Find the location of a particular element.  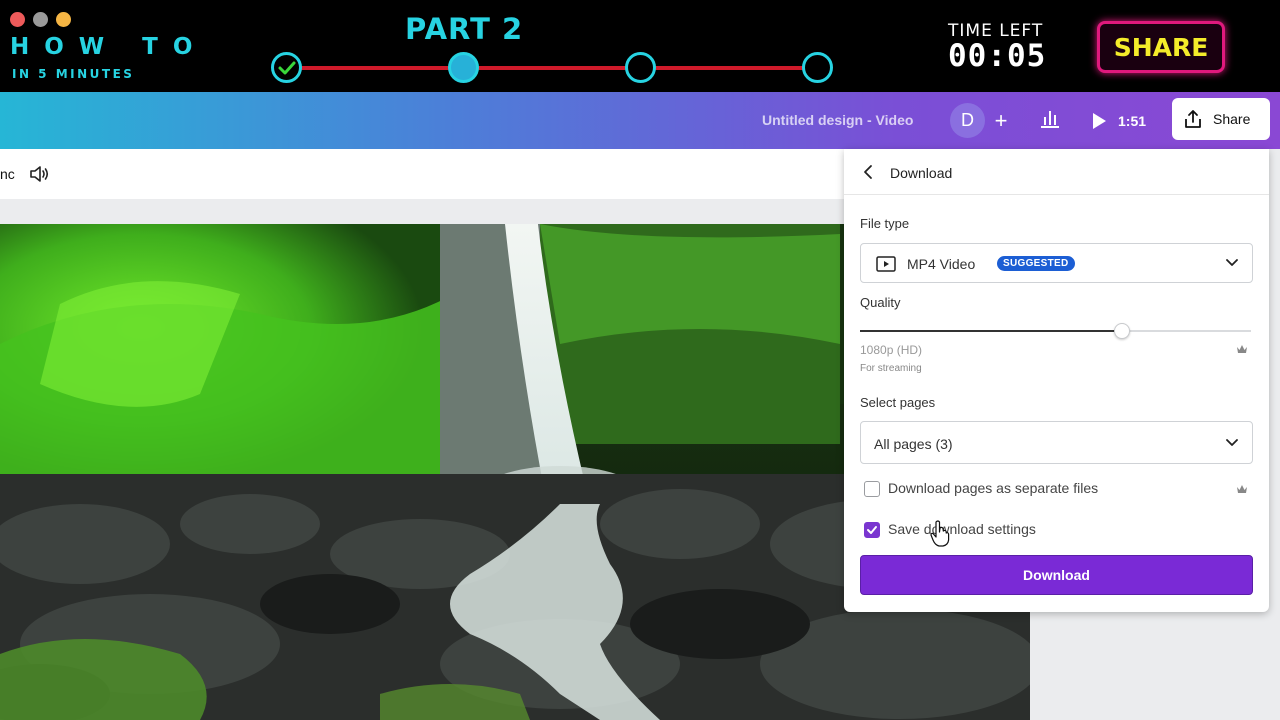

back-button is located at coordinates (868, 174).